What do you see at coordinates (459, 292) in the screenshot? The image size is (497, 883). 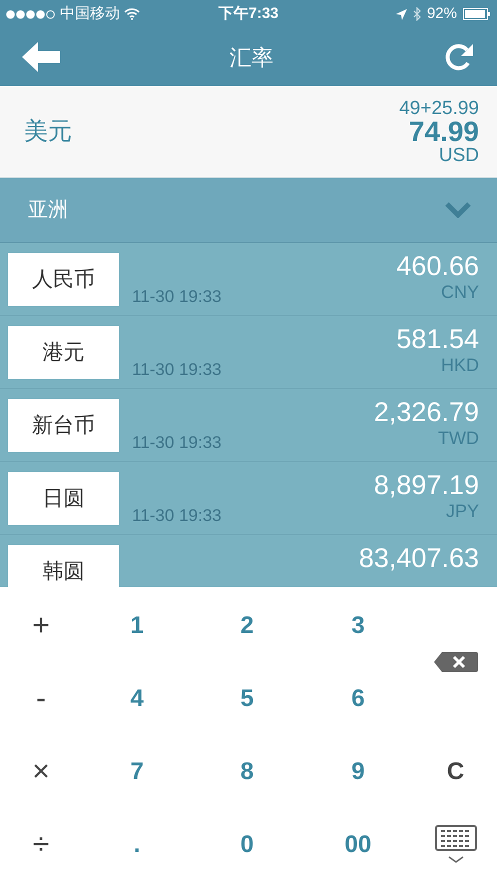 I see `currency-code: CNY` at bounding box center [459, 292].